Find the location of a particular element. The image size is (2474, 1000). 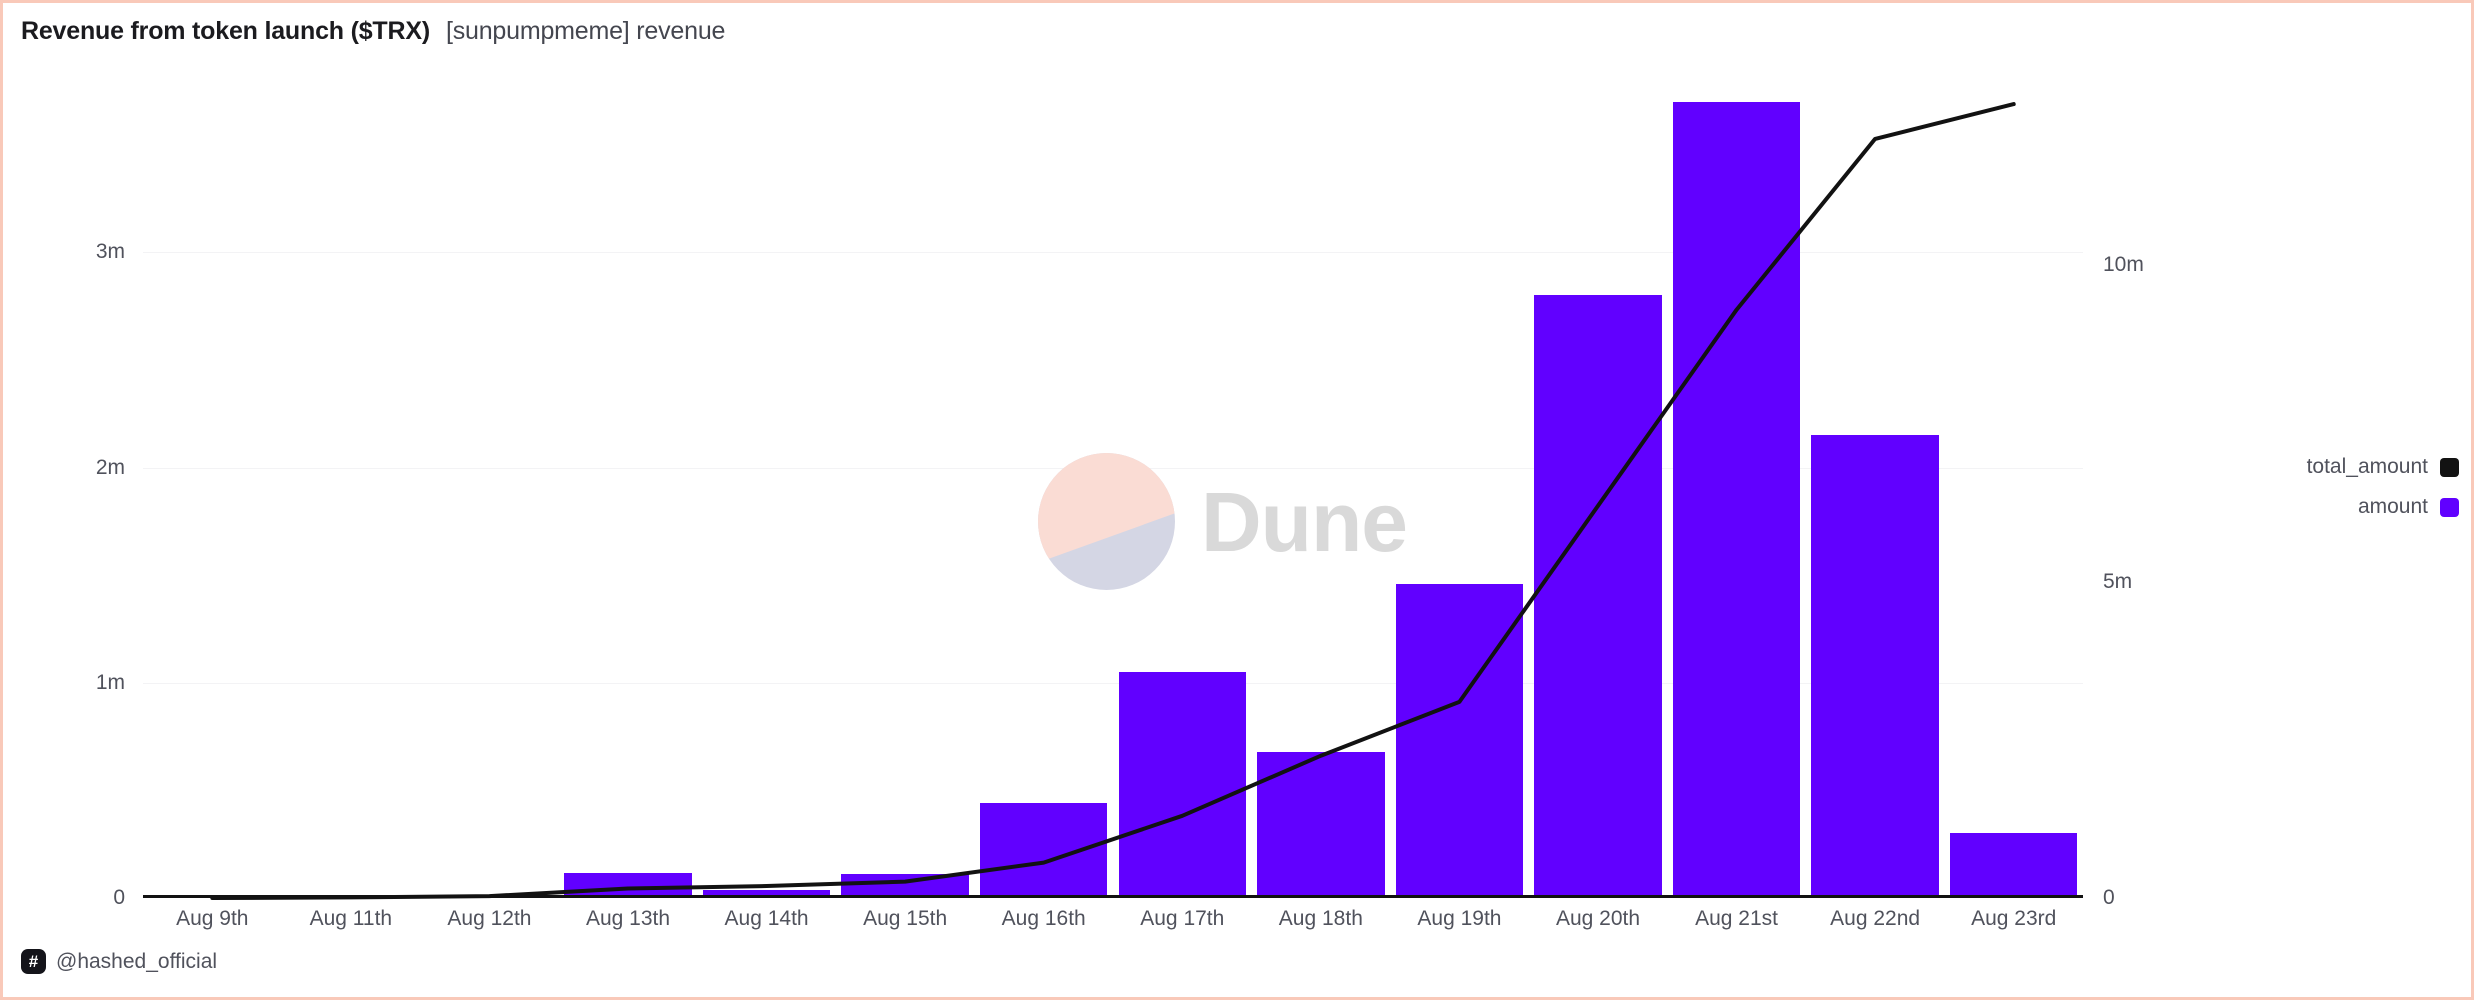

x-axis-tick: Aug 20th is located at coordinates (1598, 918).